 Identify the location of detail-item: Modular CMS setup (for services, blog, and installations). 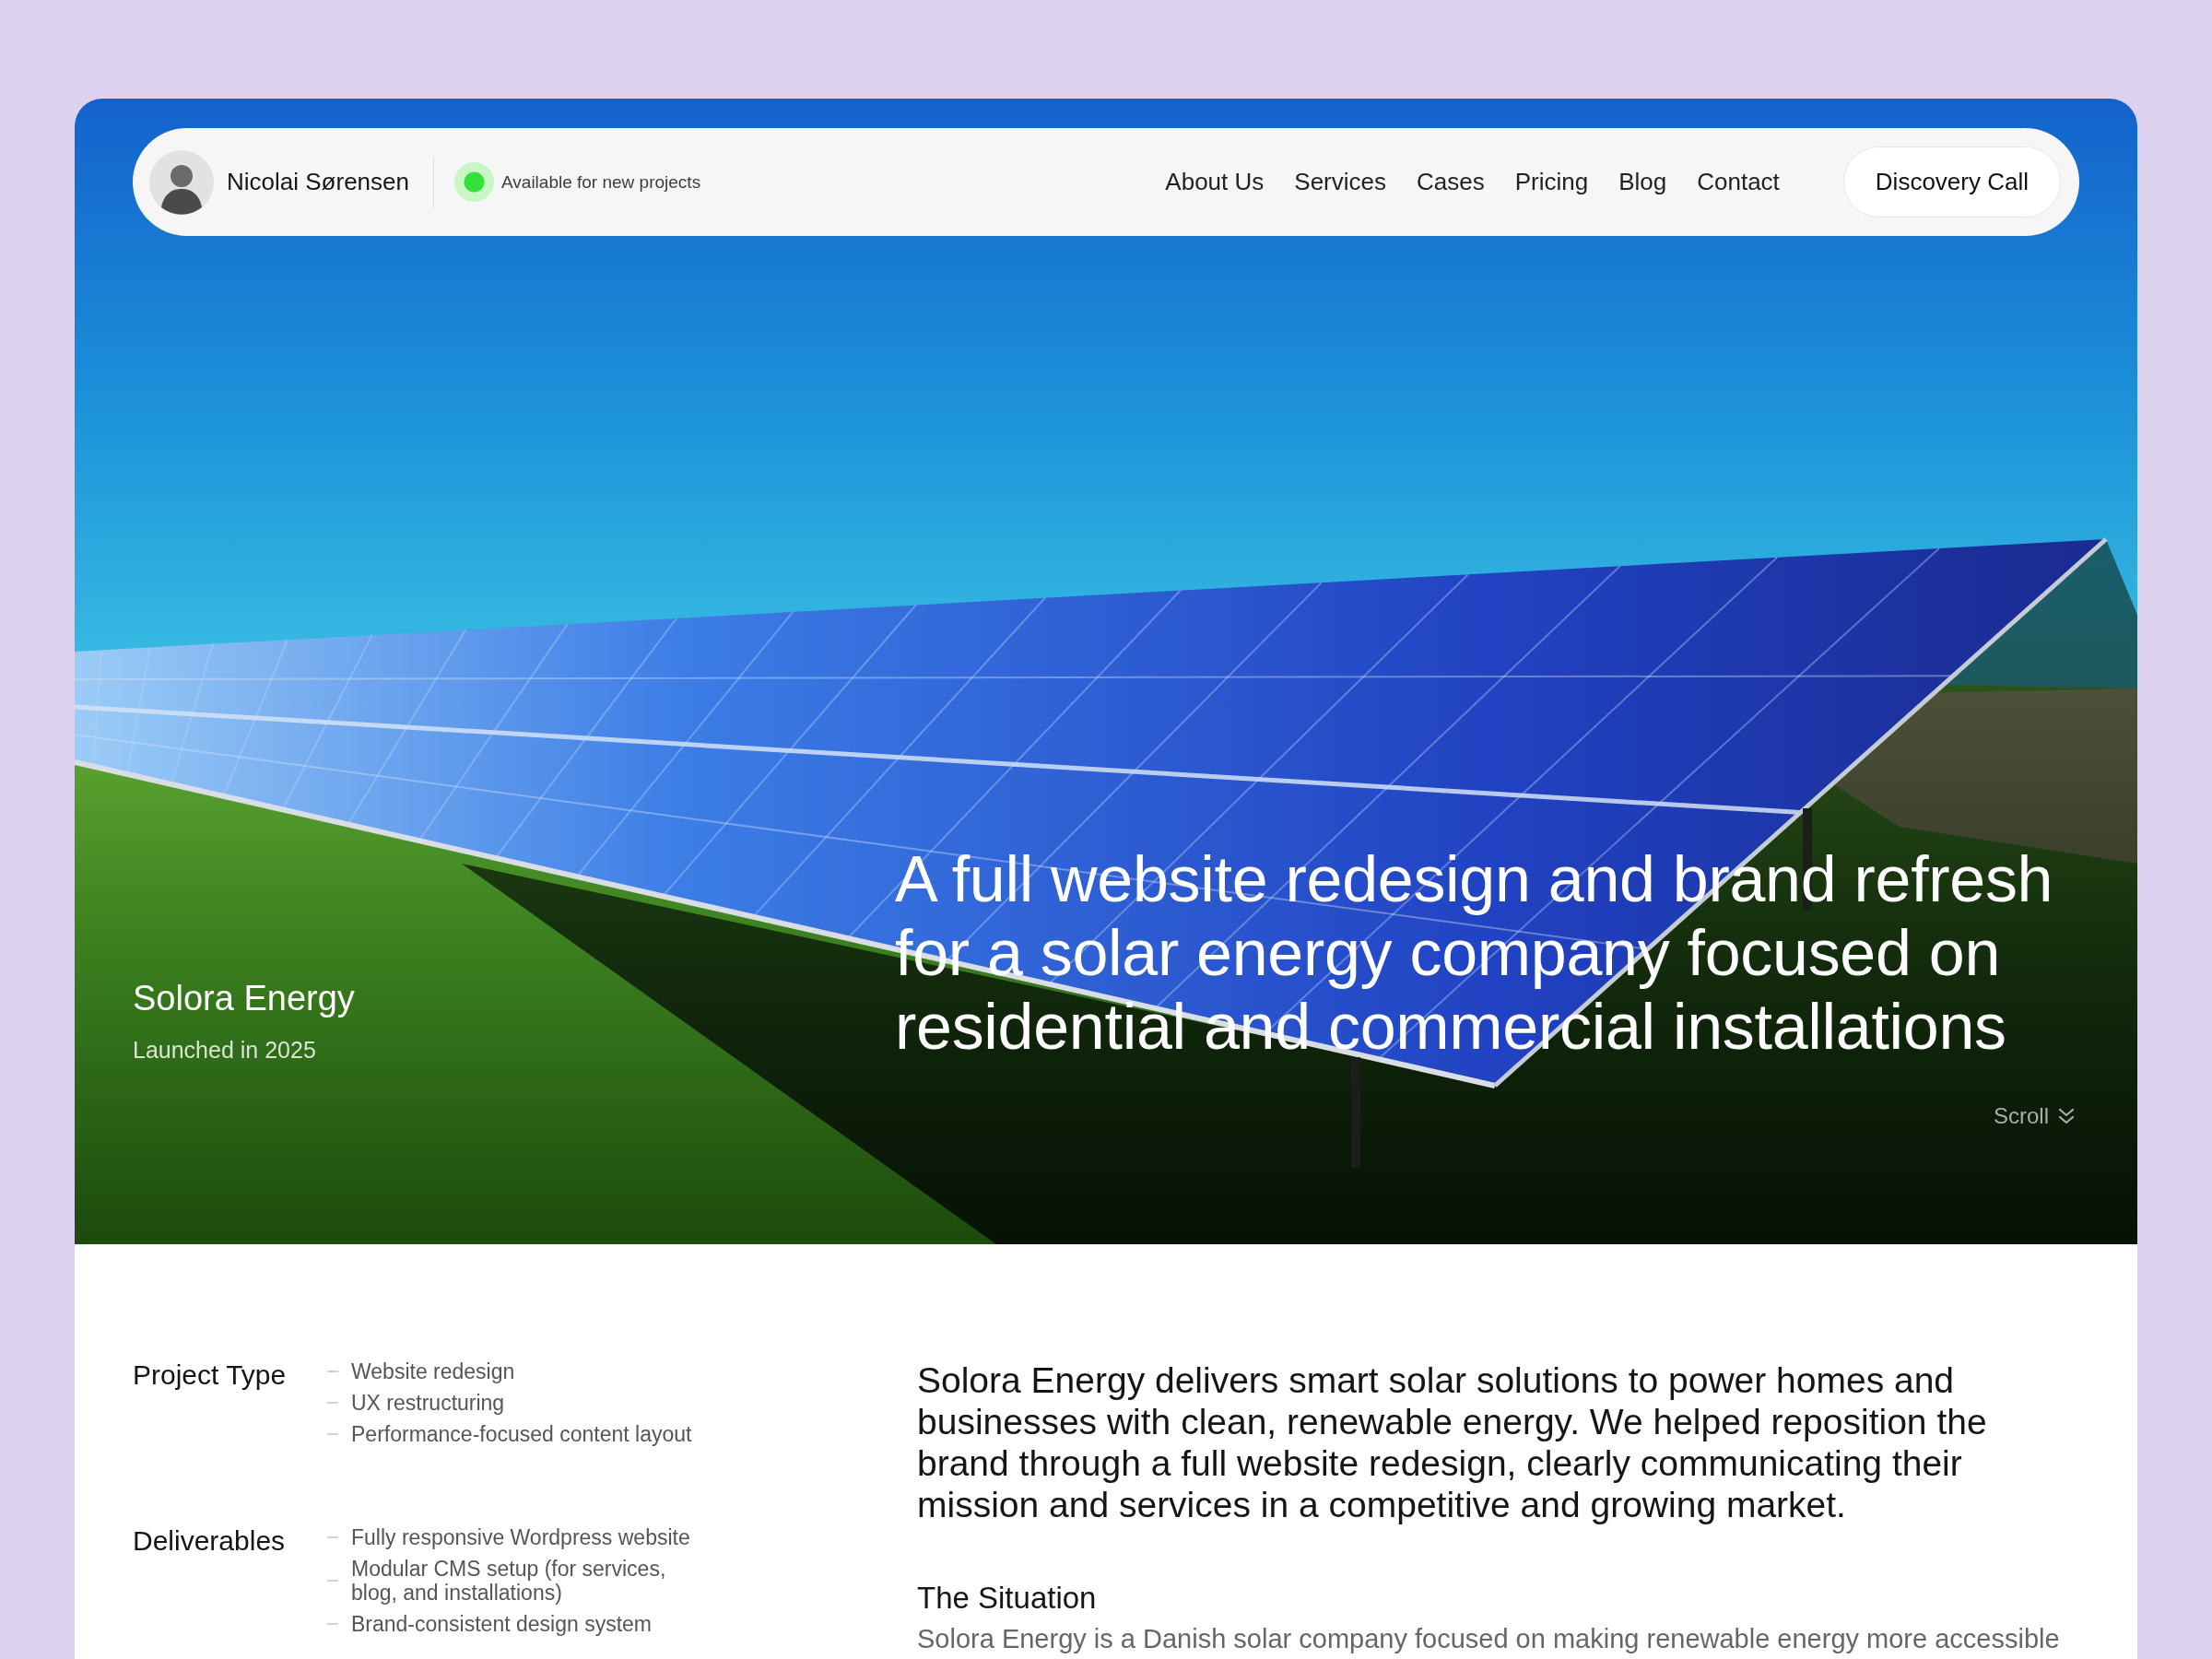
(509, 1581).